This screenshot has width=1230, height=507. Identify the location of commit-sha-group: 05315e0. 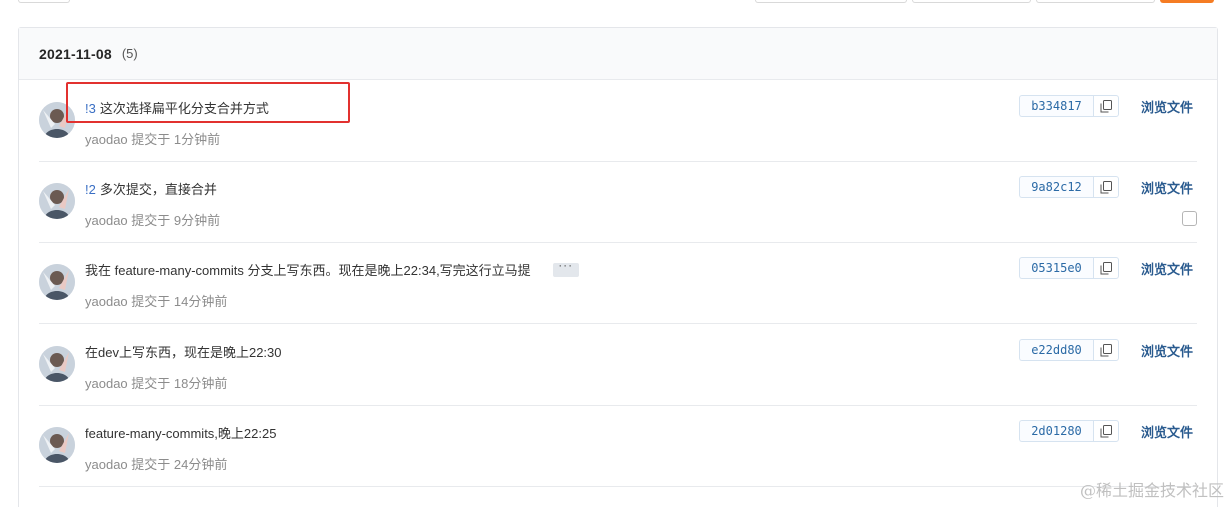
(1069, 268).